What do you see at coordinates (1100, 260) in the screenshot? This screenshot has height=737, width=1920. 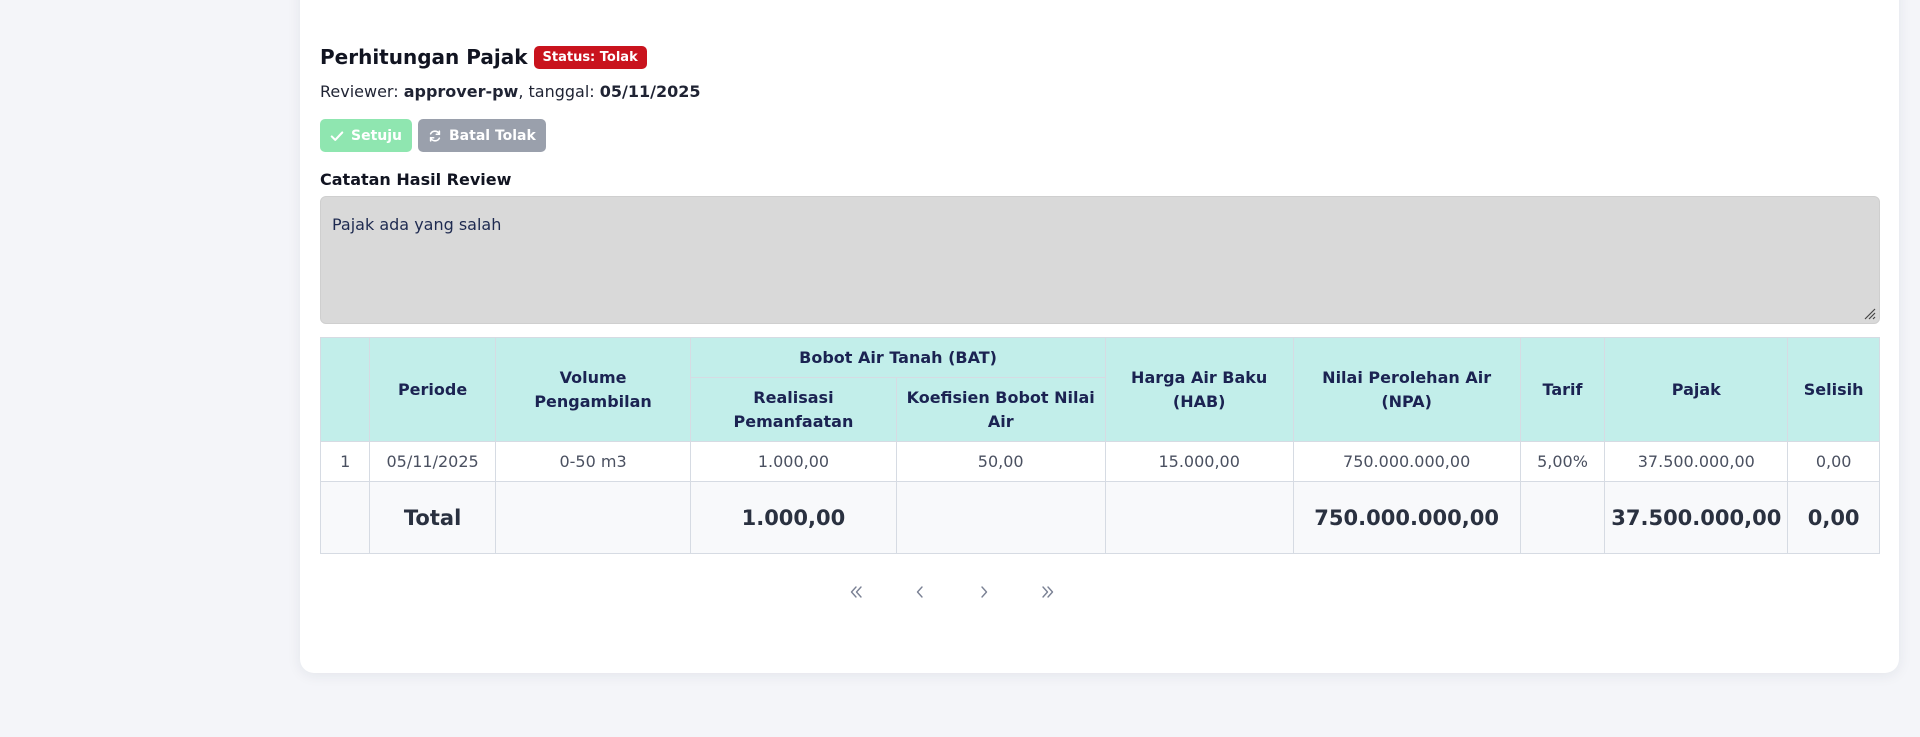 I see `review-notes-textarea: Pajak ada yang salah` at bounding box center [1100, 260].